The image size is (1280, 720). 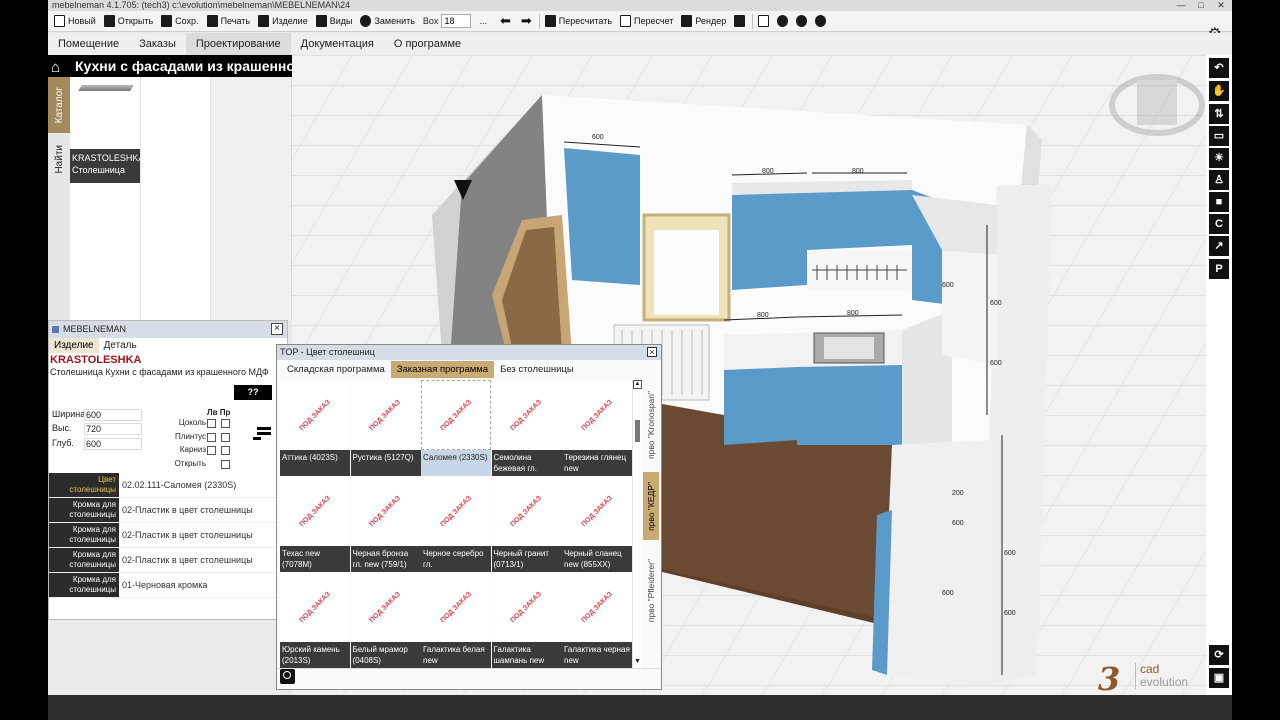 I want to click on tab-pfleiderer: прво "Pfleiderer", so click(x=651, y=591).